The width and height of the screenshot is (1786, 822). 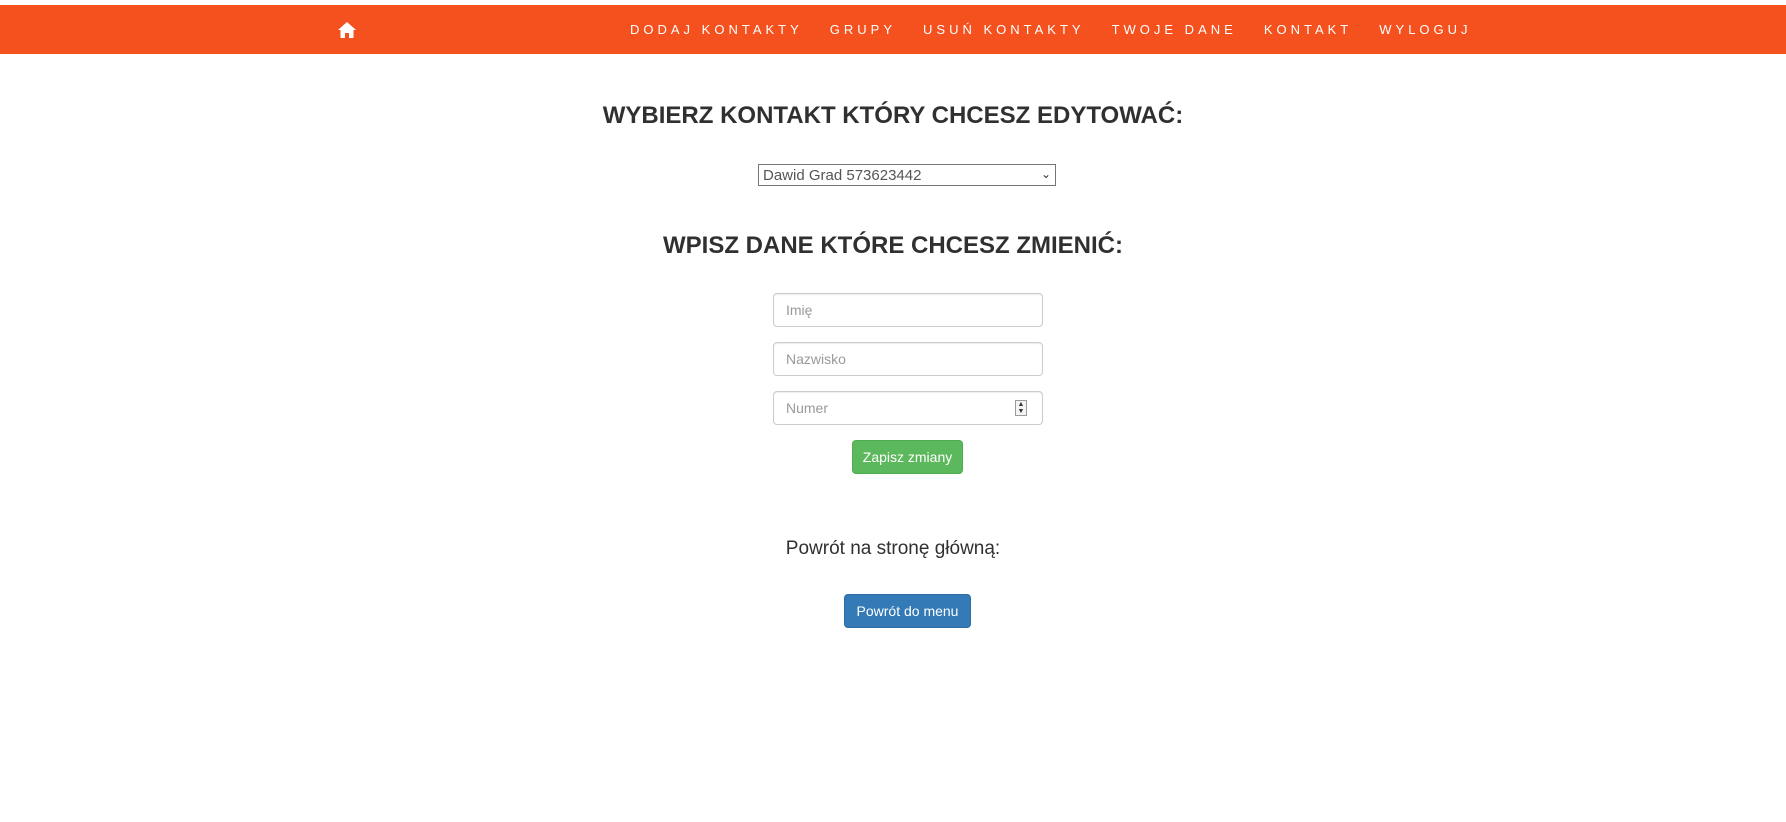 I want to click on nav-item-twoje-dane: Twoje dane, so click(x=1174, y=29).